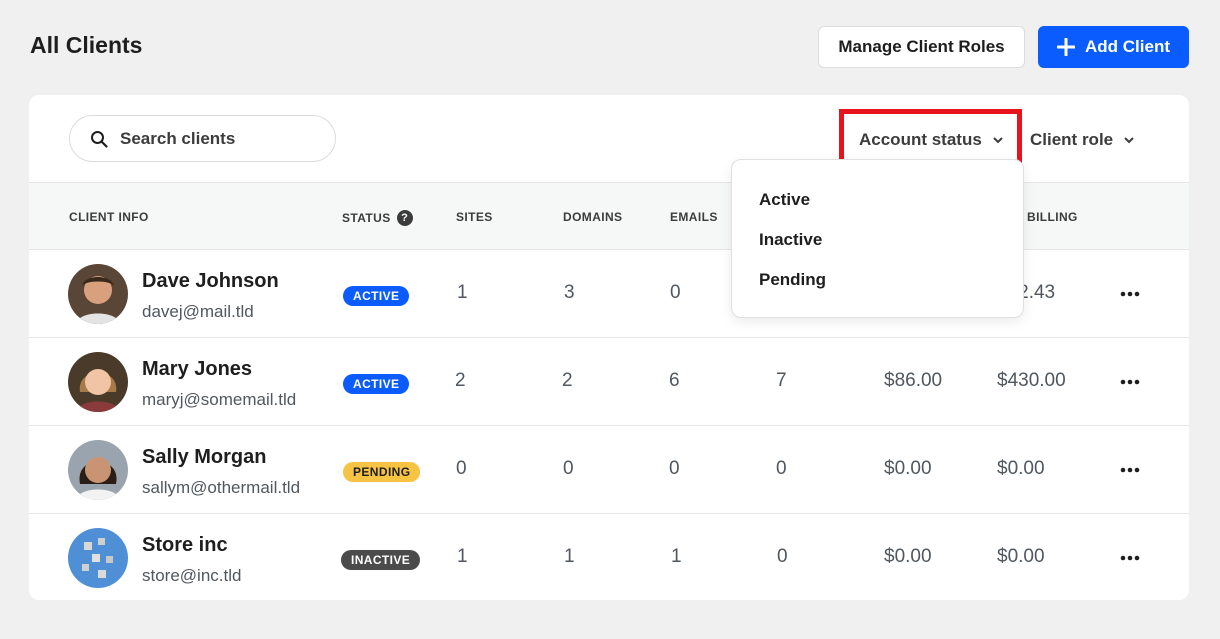 The image size is (1220, 639). Describe the element at coordinates (219, 399) in the screenshot. I see `client-email: maryj@somemail.tld` at that location.